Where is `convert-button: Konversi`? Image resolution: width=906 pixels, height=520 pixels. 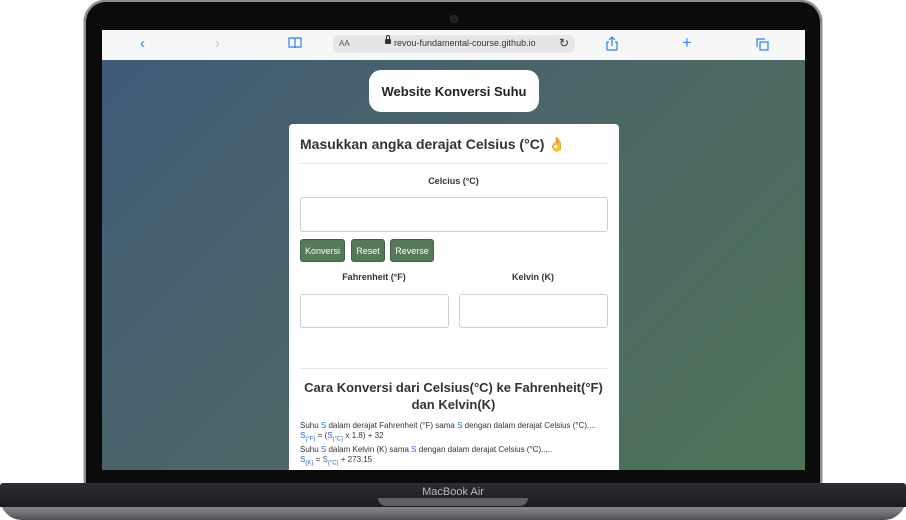
convert-button: Konversi is located at coordinates (322, 250).